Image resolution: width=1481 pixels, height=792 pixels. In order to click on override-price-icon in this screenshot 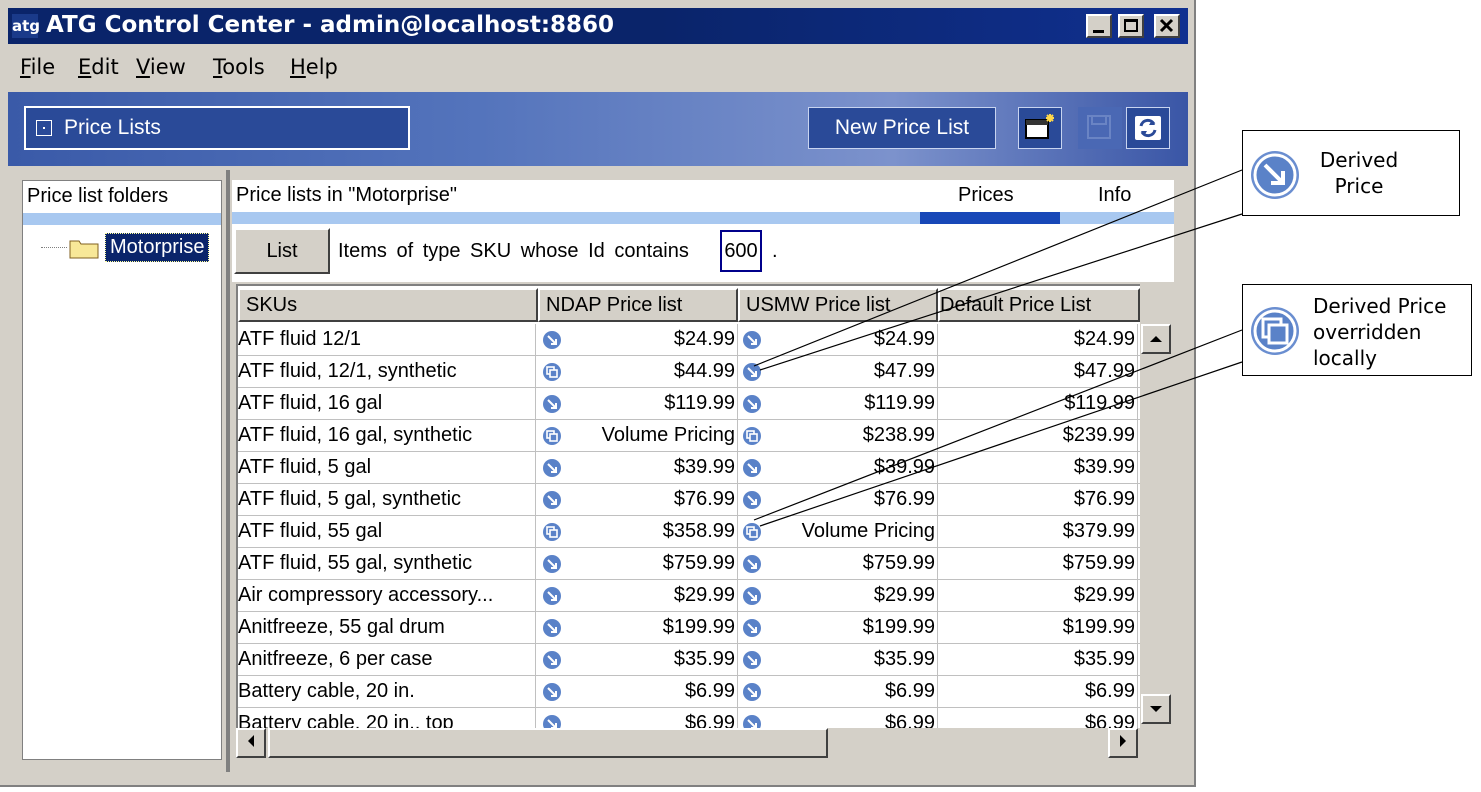, I will do `click(1275, 331)`.